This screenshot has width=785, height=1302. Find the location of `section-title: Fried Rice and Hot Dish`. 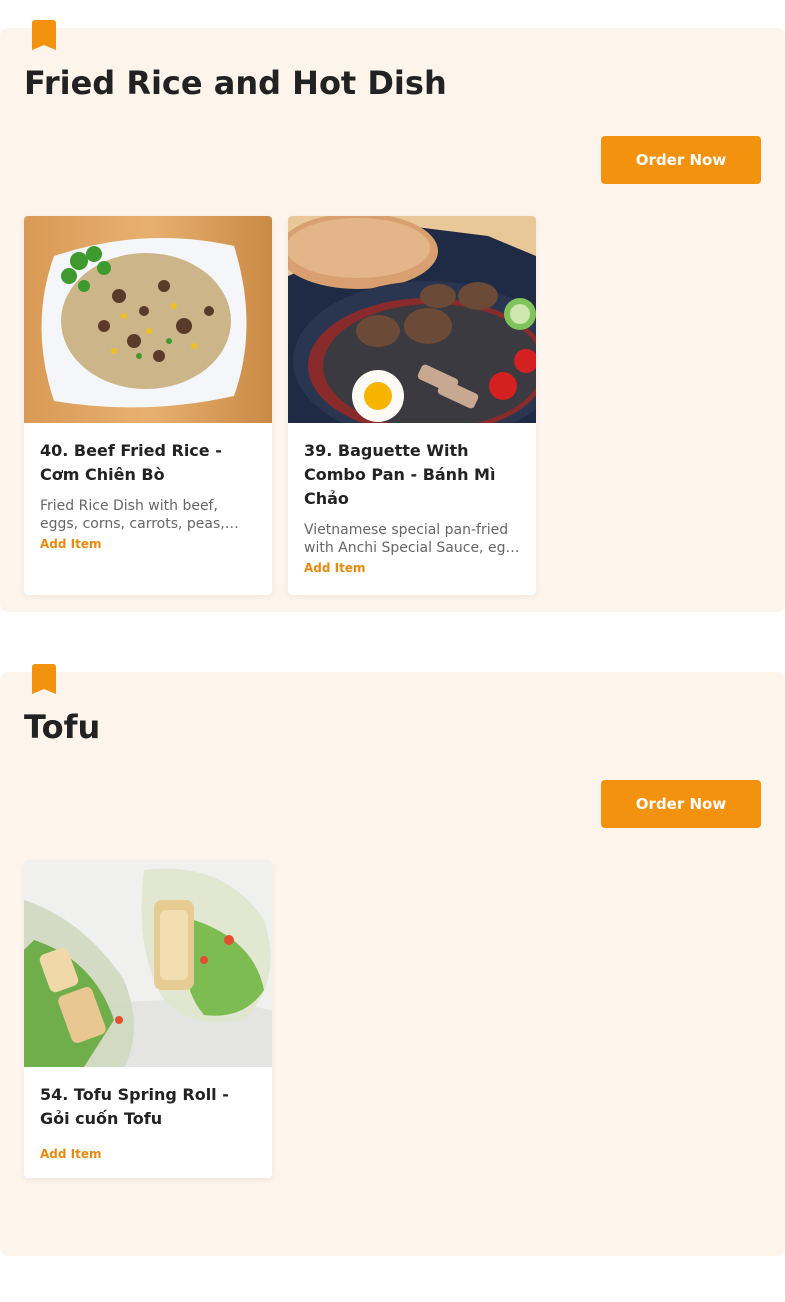

section-title: Fried Rice and Hot Dish is located at coordinates (235, 83).